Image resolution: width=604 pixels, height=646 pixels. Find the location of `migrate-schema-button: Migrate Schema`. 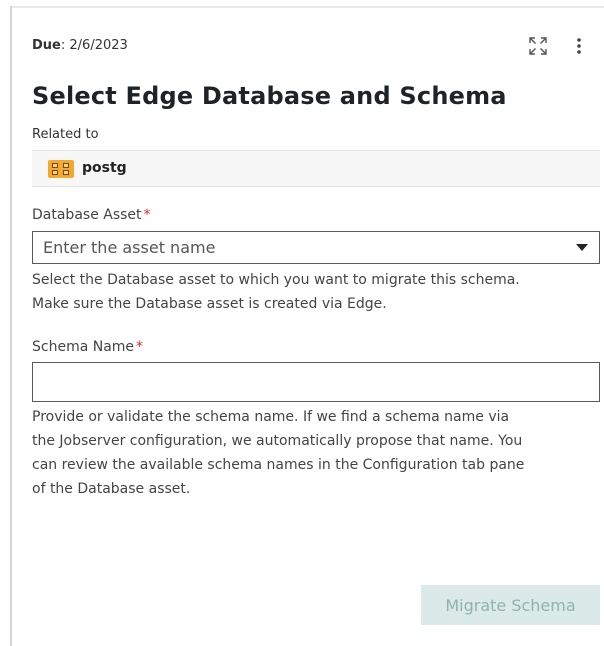

migrate-schema-button: Migrate Schema is located at coordinates (510, 605).